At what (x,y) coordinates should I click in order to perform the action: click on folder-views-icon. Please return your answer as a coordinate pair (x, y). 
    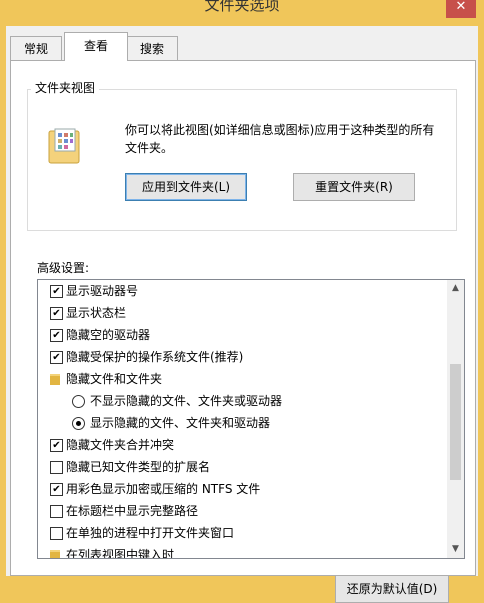
    Looking at the image, I should click on (64, 146).